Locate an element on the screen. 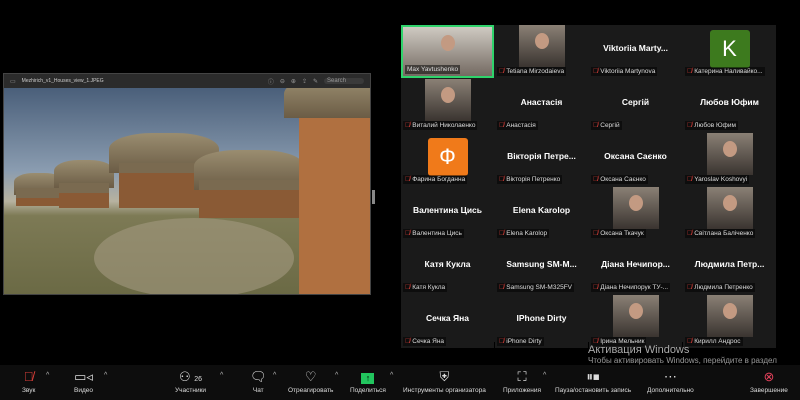 Image resolution: width=800 pixels, height=400 pixels. chat-options-caret: ^ is located at coordinates (274, 375).